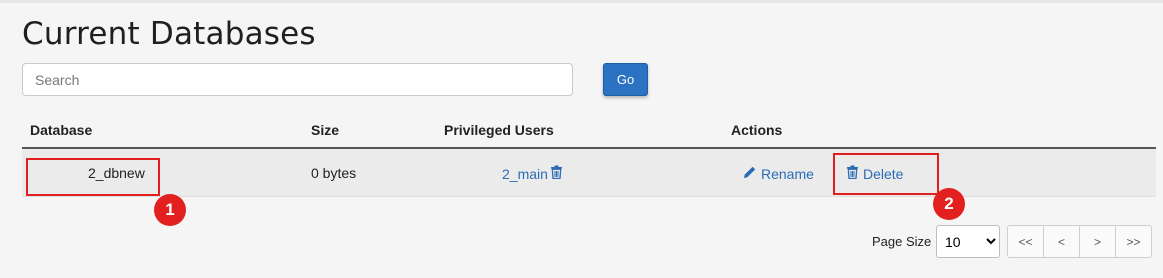 This screenshot has width=1163, height=278. Describe the element at coordinates (297, 79) in the screenshot. I see `search-input` at that location.